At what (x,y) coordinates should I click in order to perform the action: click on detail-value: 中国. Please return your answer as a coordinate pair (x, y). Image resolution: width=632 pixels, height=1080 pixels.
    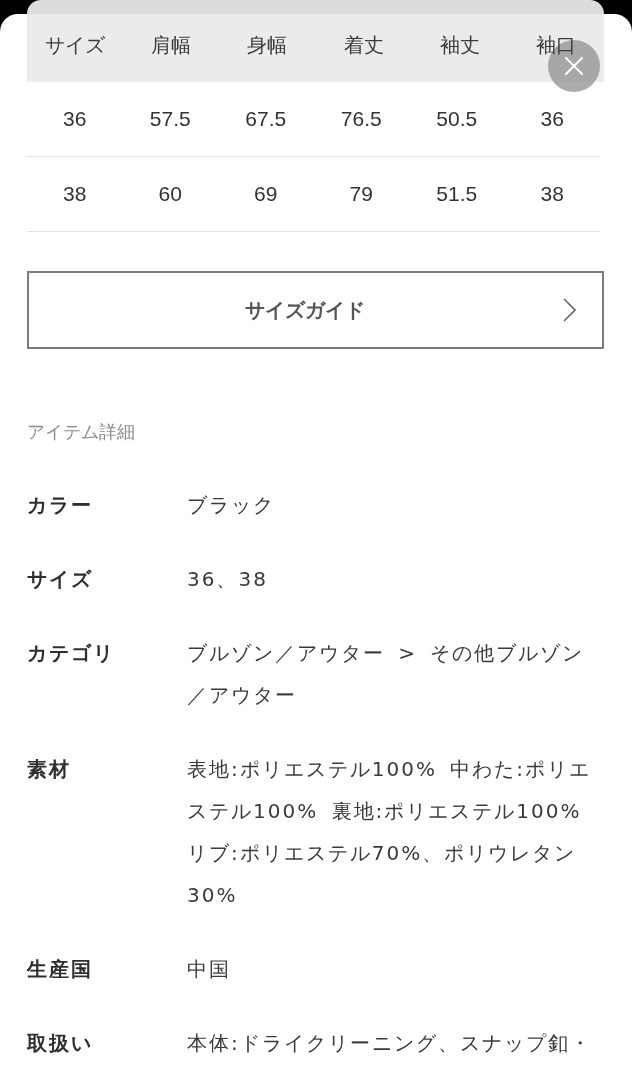
    Looking at the image, I should click on (209, 969).